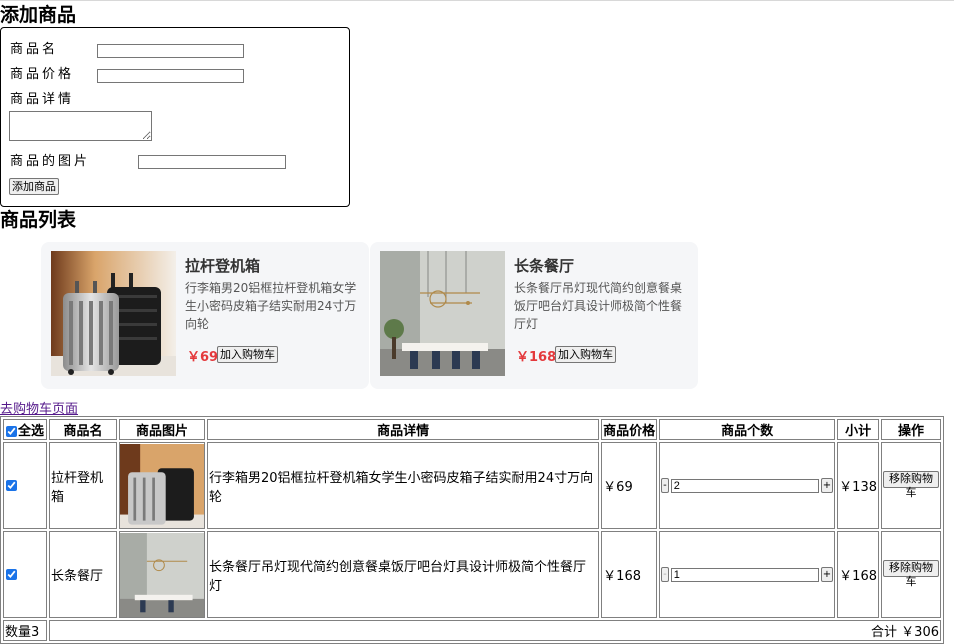 The width and height of the screenshot is (954, 644). I want to click on product-title: 长条餐厅, so click(544, 266).